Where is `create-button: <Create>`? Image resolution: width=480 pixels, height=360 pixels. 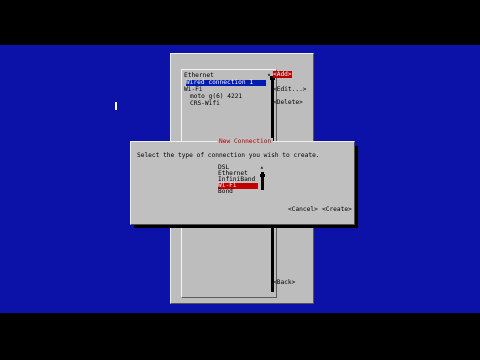
create-button: <Create> is located at coordinates (337, 209).